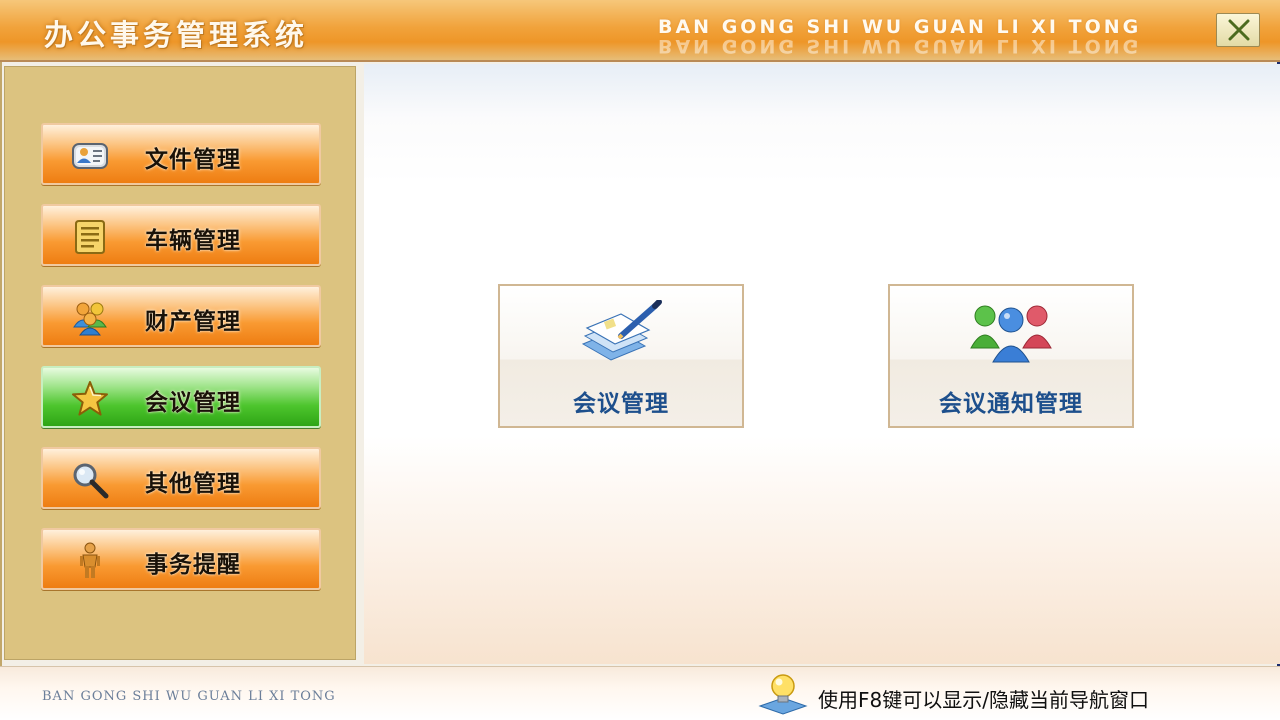  I want to click on users-group-icon, so click(90, 319).